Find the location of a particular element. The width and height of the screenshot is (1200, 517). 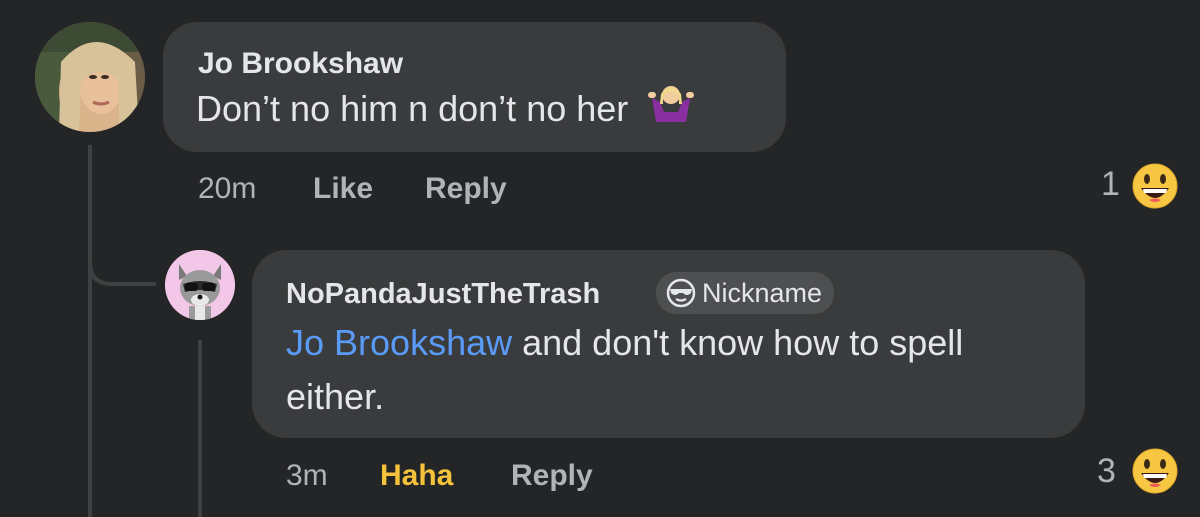

thread-connector is located at coordinates (122, 263).